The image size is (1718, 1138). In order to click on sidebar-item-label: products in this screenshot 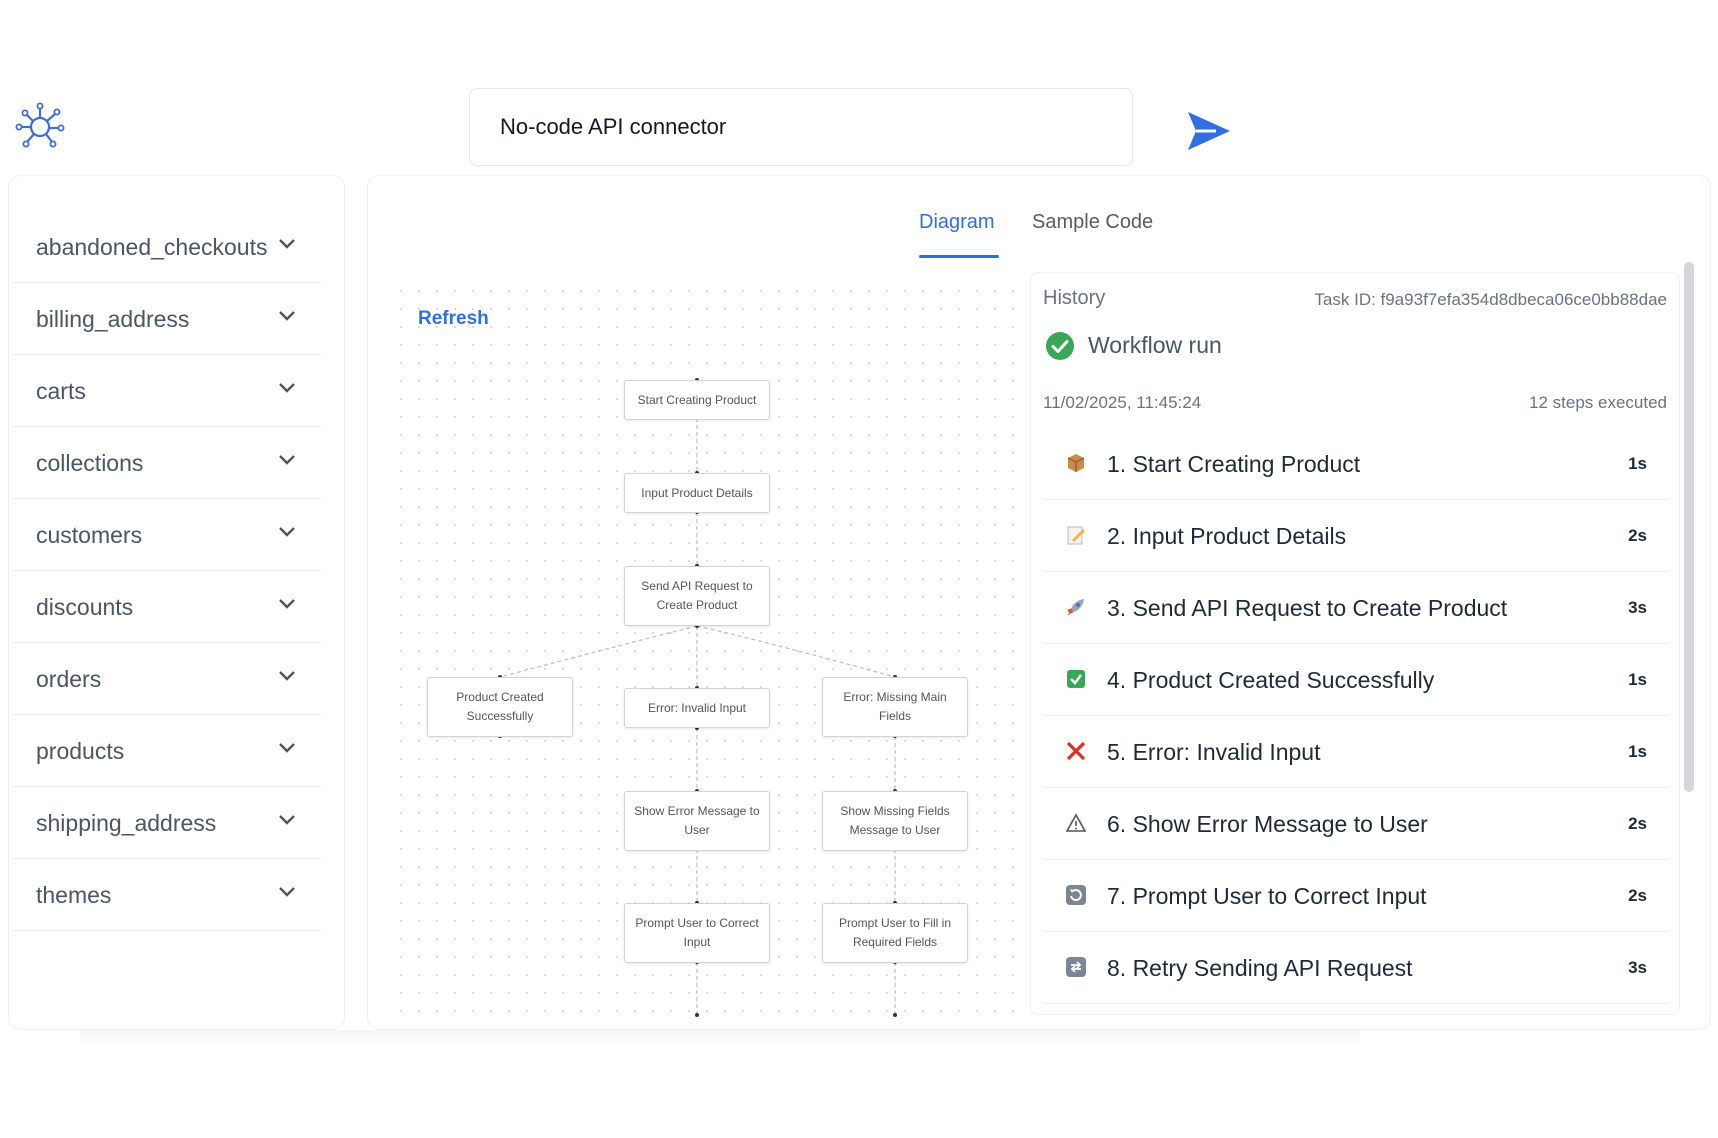, I will do `click(80, 751)`.